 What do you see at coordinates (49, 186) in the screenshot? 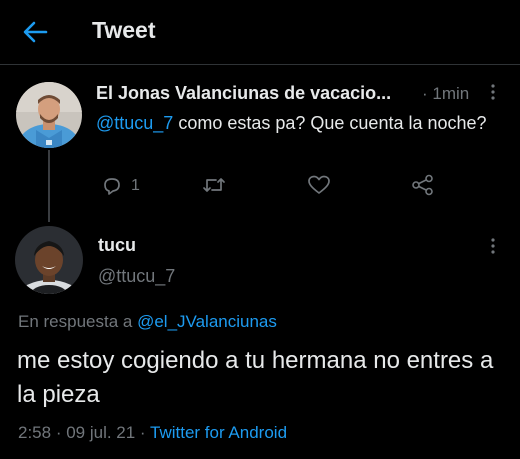
I see `thread-line` at bounding box center [49, 186].